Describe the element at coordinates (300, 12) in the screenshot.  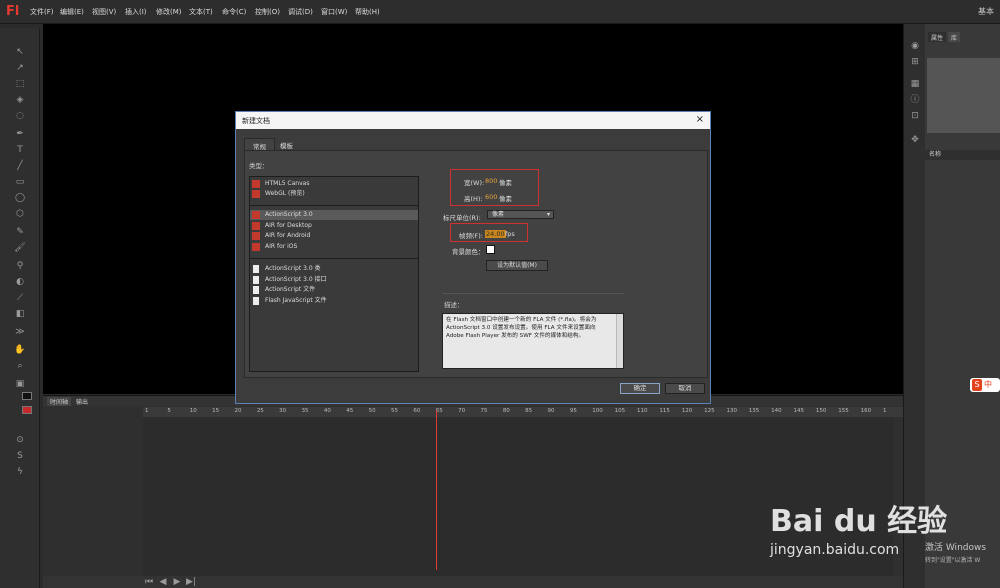
I see `menu-debug: 调试(D)` at that location.